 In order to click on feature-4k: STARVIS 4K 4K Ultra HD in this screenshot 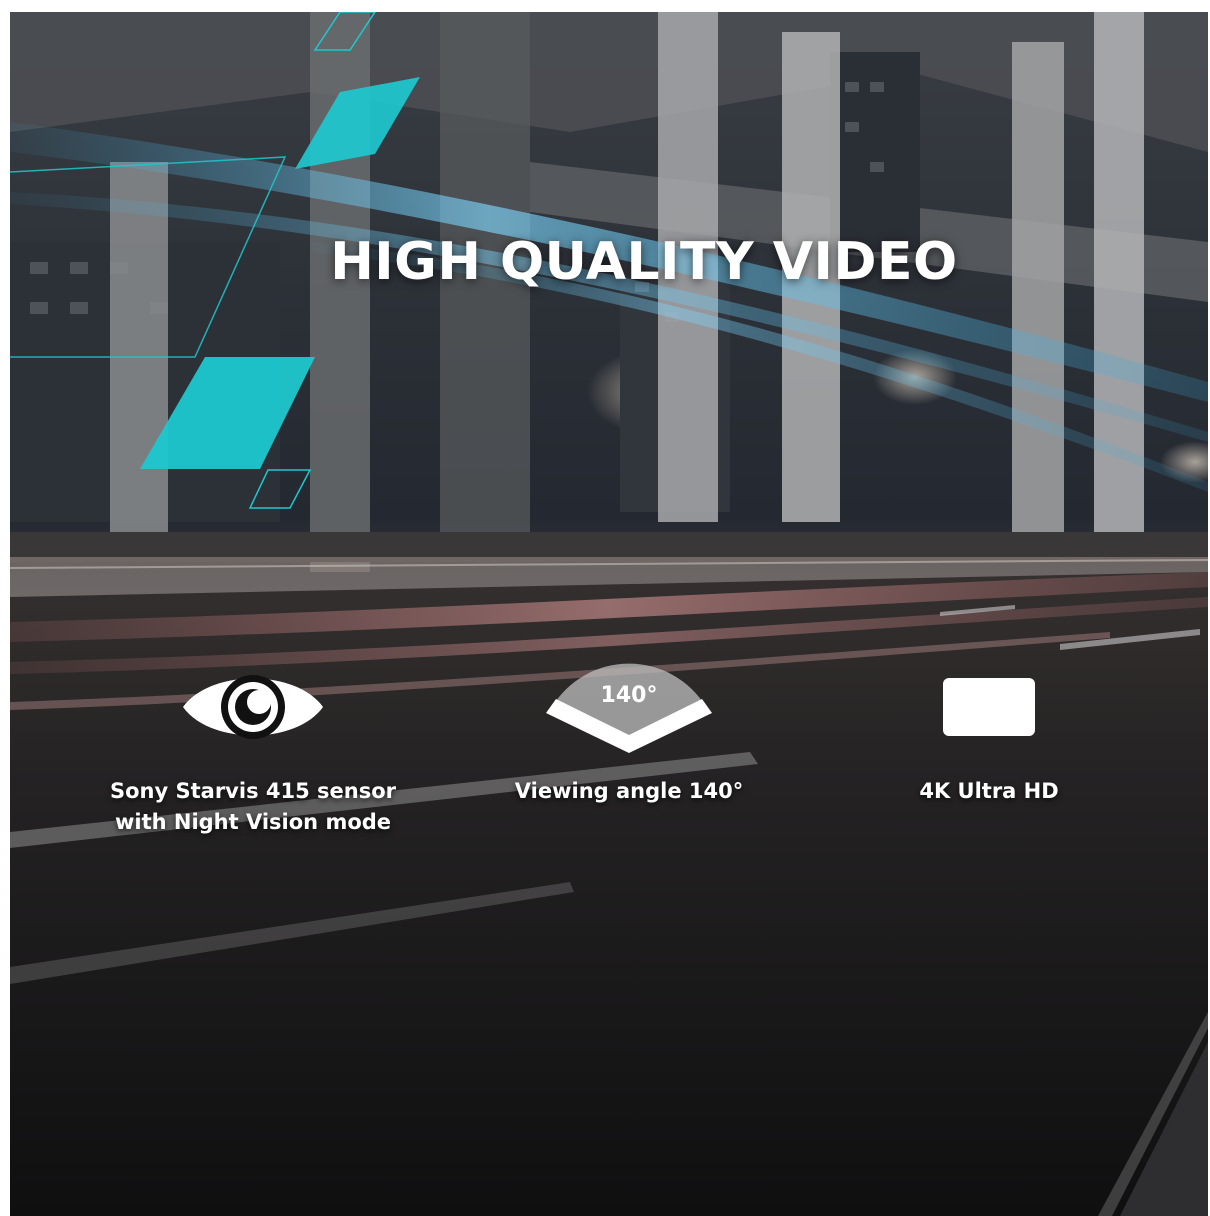, I will do `click(989, 729)`.